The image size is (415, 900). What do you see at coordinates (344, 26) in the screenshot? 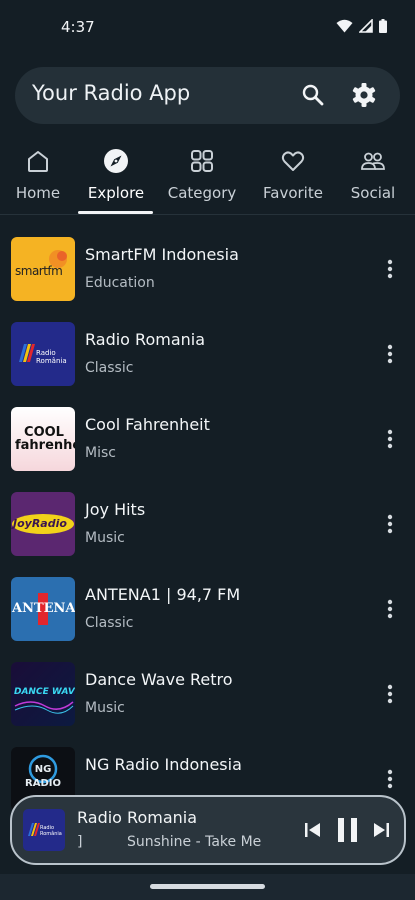
I see `wifi-icon` at bounding box center [344, 26].